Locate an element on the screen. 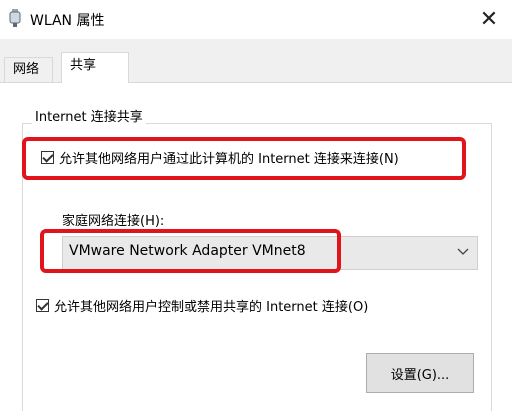 This screenshot has width=512, height=411. allow-control-label: 允许其他网络用户控制或禁用共享的 Internet 连接(O) is located at coordinates (211, 305).